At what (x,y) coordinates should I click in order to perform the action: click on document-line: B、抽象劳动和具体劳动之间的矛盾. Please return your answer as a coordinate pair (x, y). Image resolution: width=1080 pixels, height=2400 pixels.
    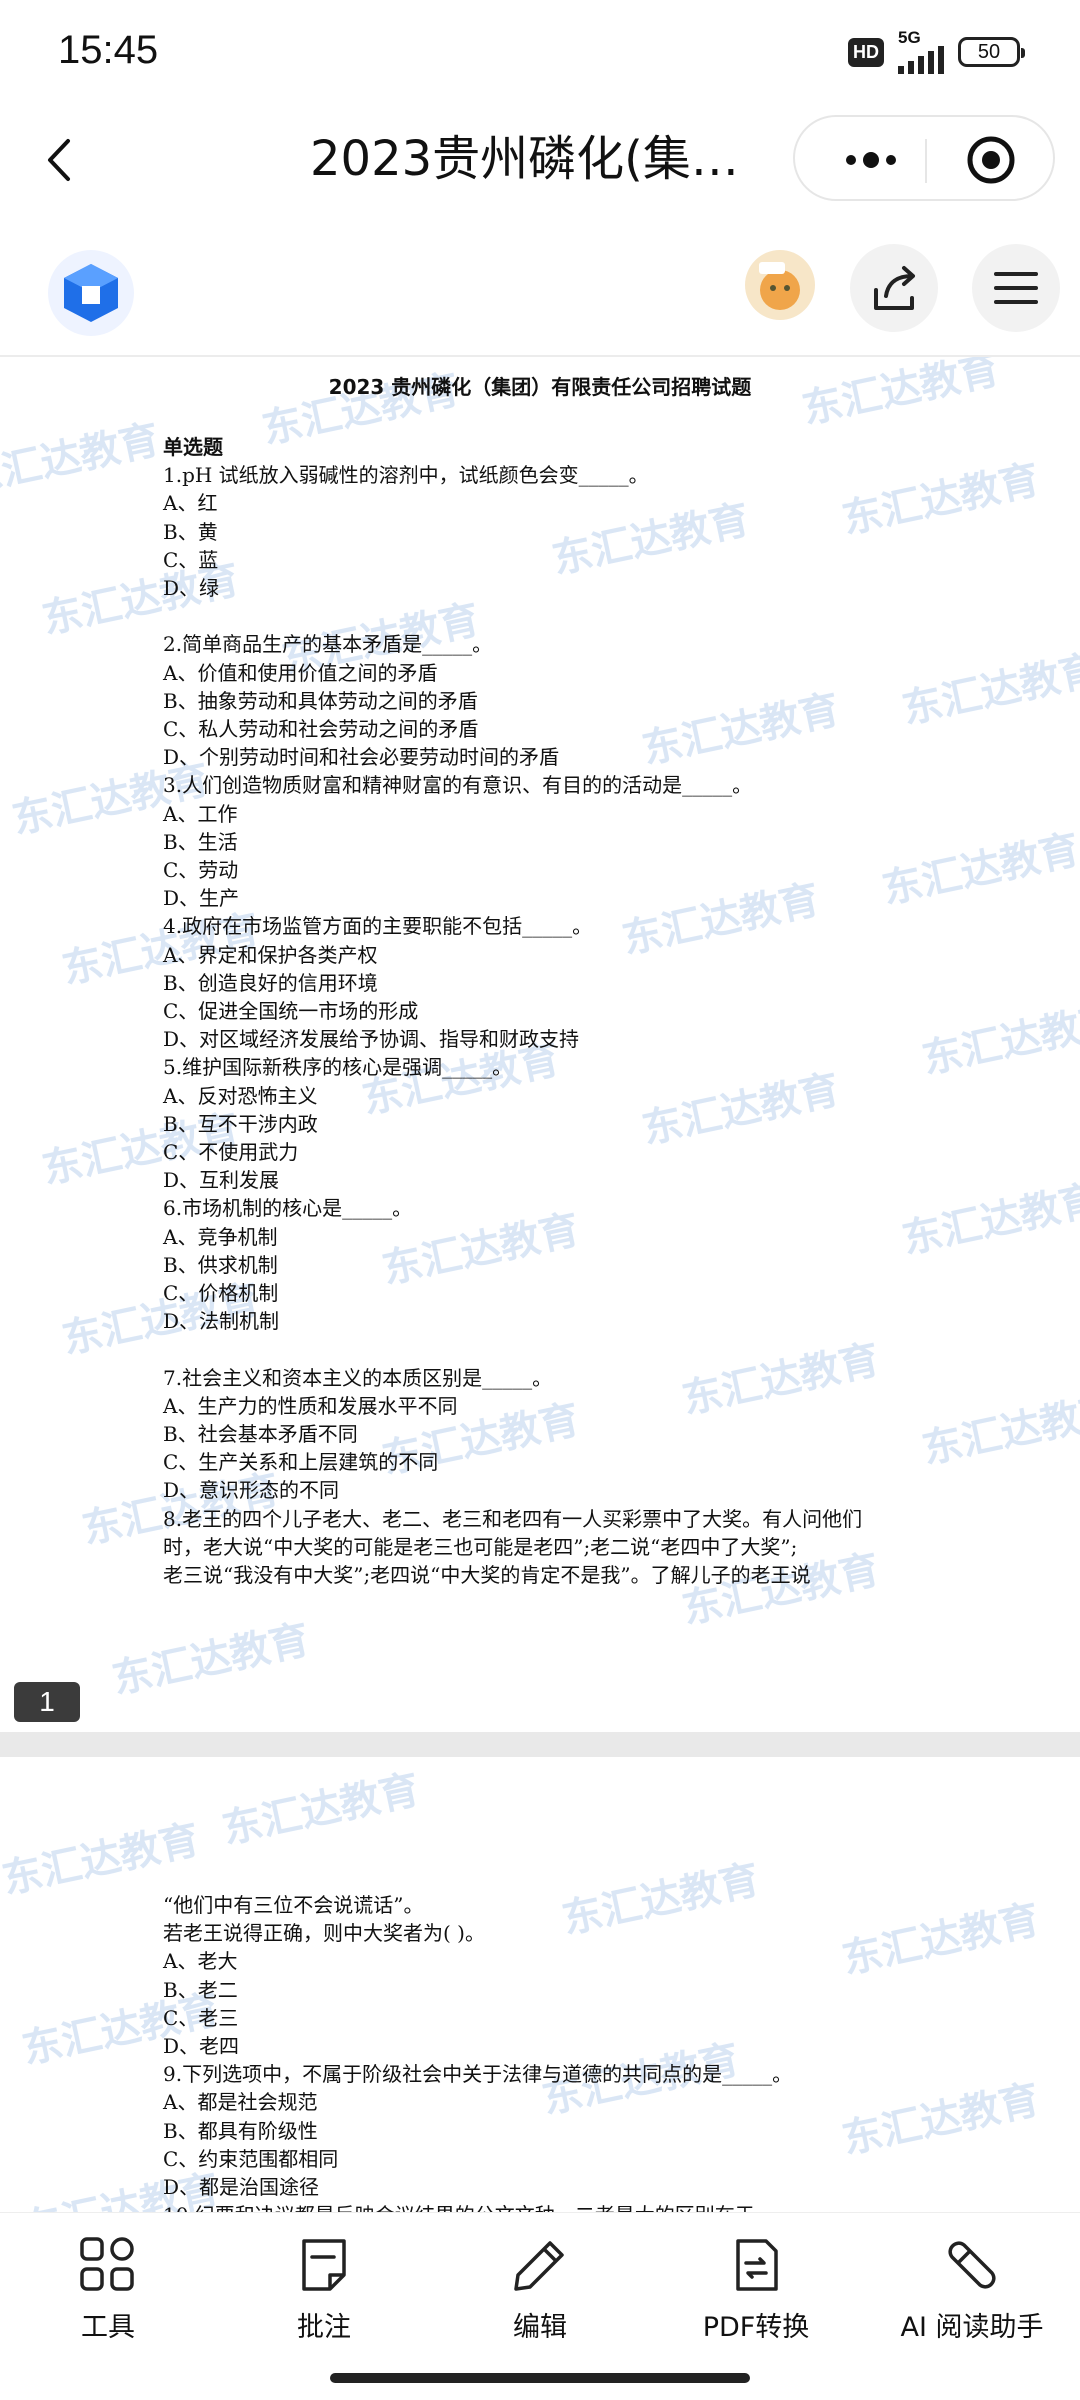
    Looking at the image, I should click on (320, 700).